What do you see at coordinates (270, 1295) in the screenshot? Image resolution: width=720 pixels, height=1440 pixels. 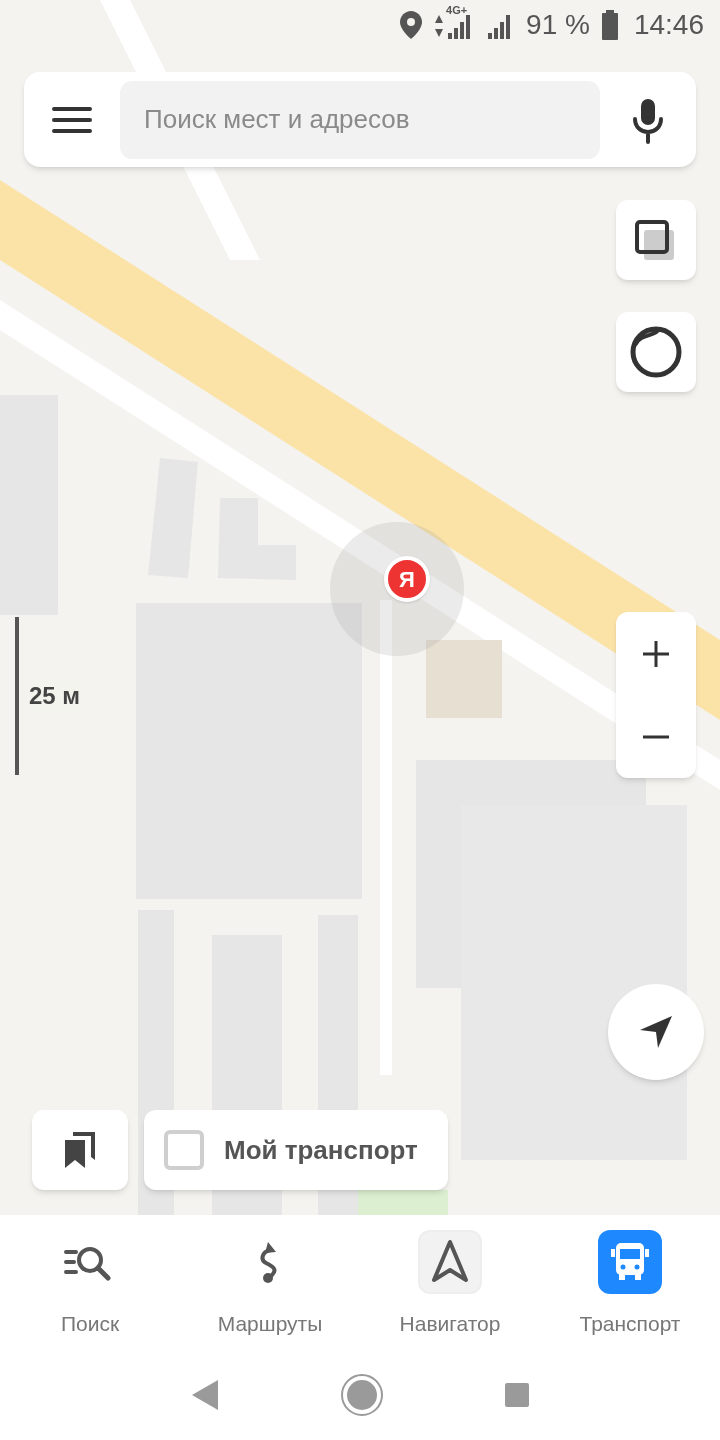 I see `nav-tab: Маршруты` at bounding box center [270, 1295].